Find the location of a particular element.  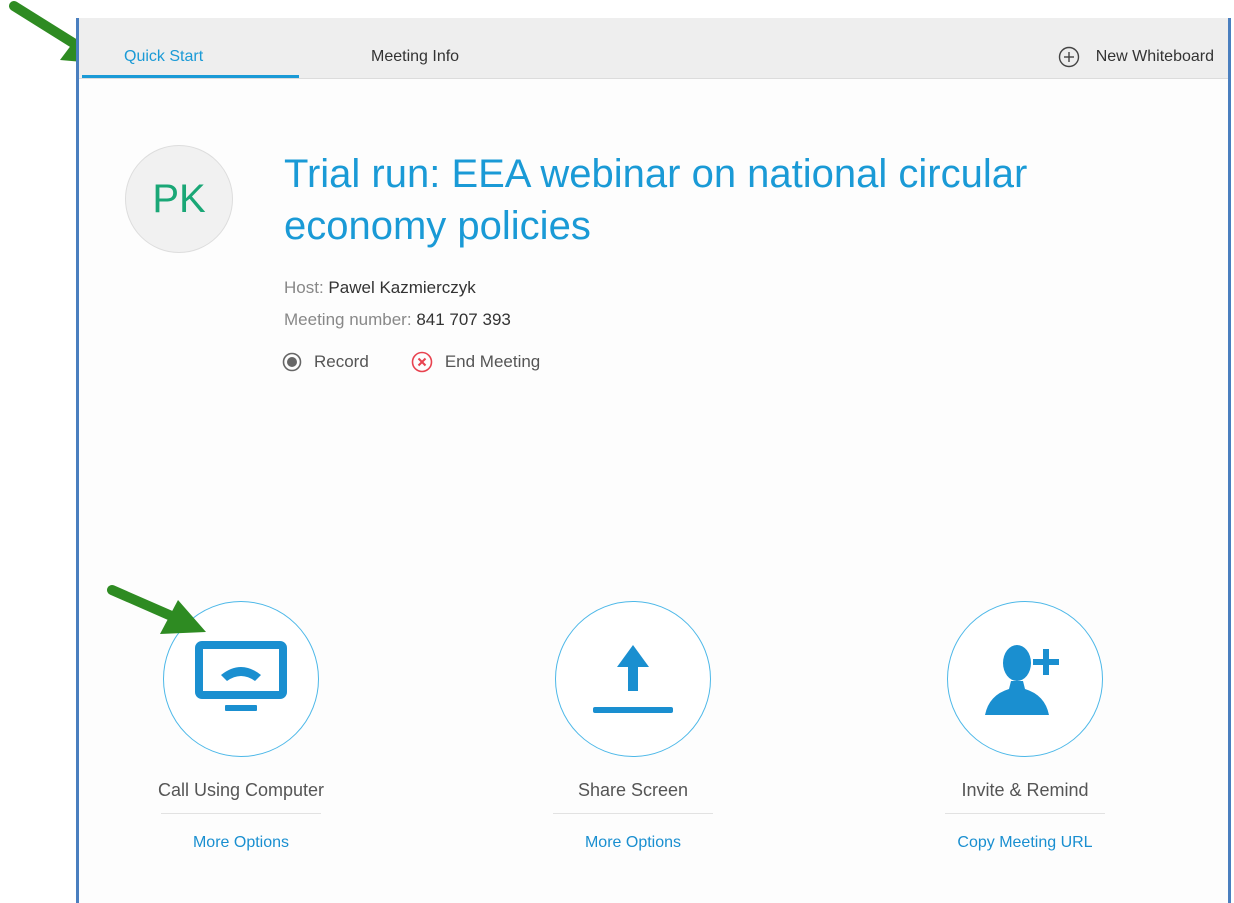

host-line: Host: Pawel Kazmierczyk is located at coordinates (380, 288).